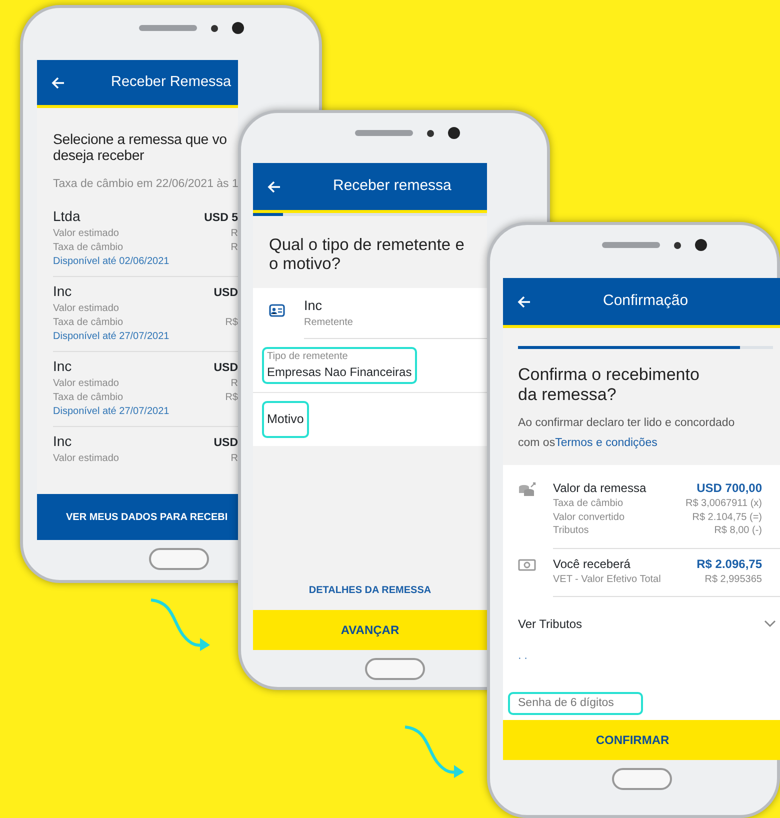 This screenshot has height=818, width=780. Describe the element at coordinates (277, 310) in the screenshot. I see `id-card-icon` at that location.